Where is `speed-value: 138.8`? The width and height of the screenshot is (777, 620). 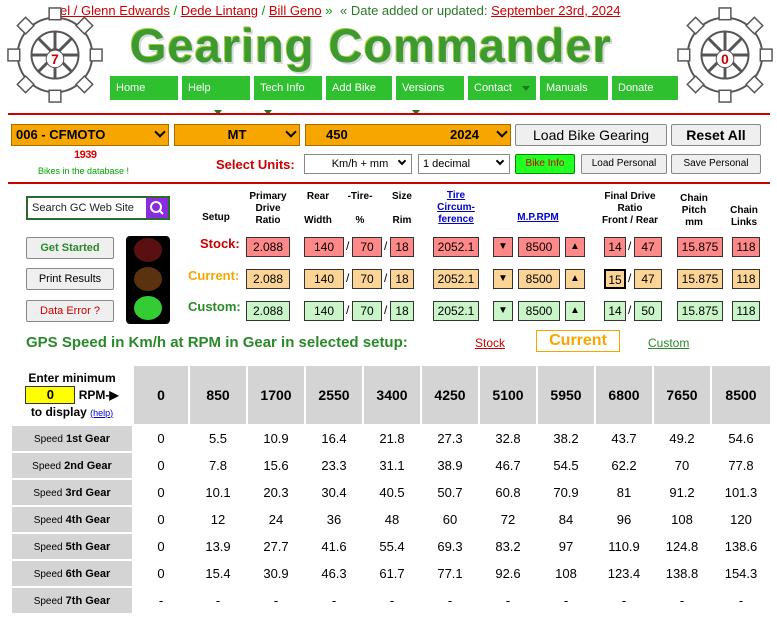 speed-value: 138.8 is located at coordinates (682, 573).